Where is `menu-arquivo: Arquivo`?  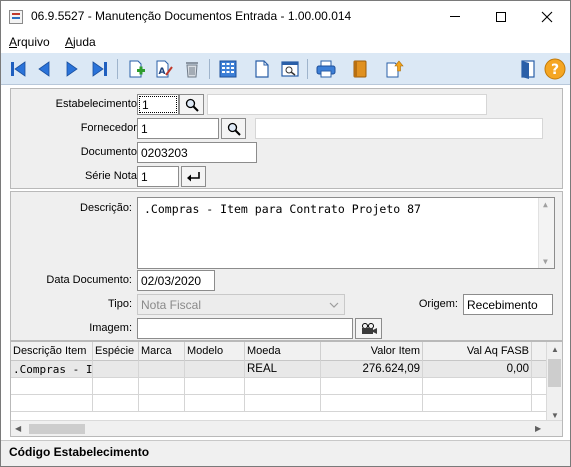 menu-arquivo: Arquivo is located at coordinates (29, 42).